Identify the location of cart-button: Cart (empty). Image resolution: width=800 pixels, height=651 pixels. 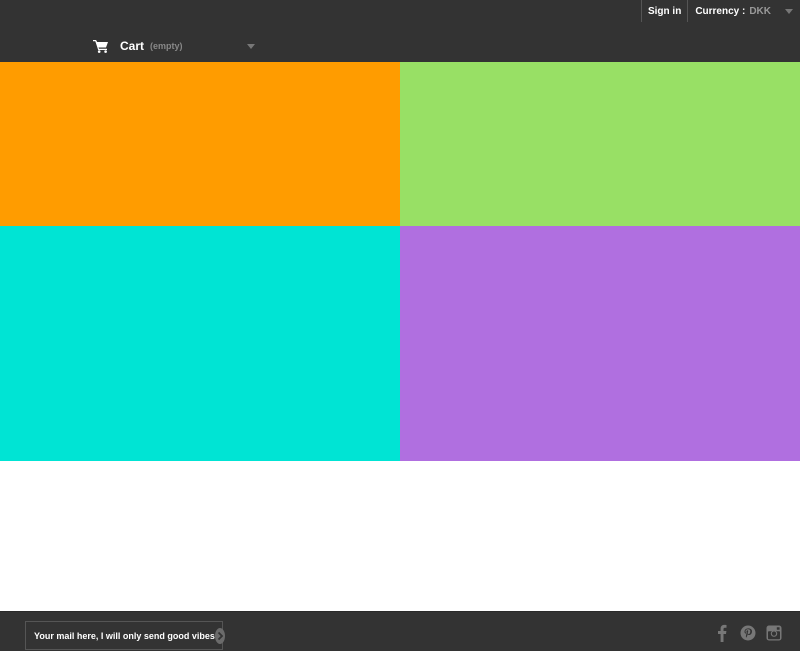
(175, 46).